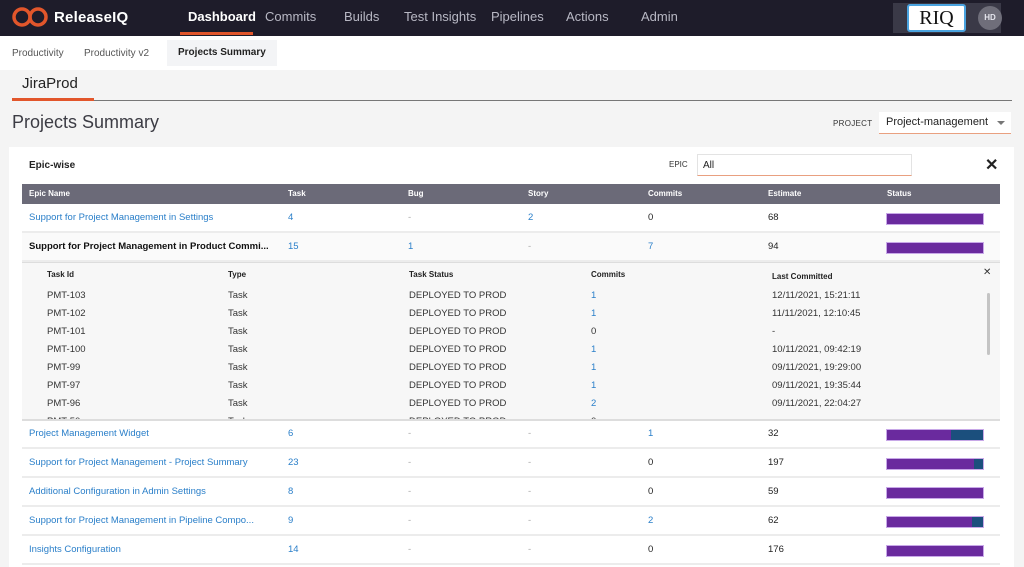  What do you see at coordinates (659, 16) in the screenshot?
I see `nav-admin: Admin` at bounding box center [659, 16].